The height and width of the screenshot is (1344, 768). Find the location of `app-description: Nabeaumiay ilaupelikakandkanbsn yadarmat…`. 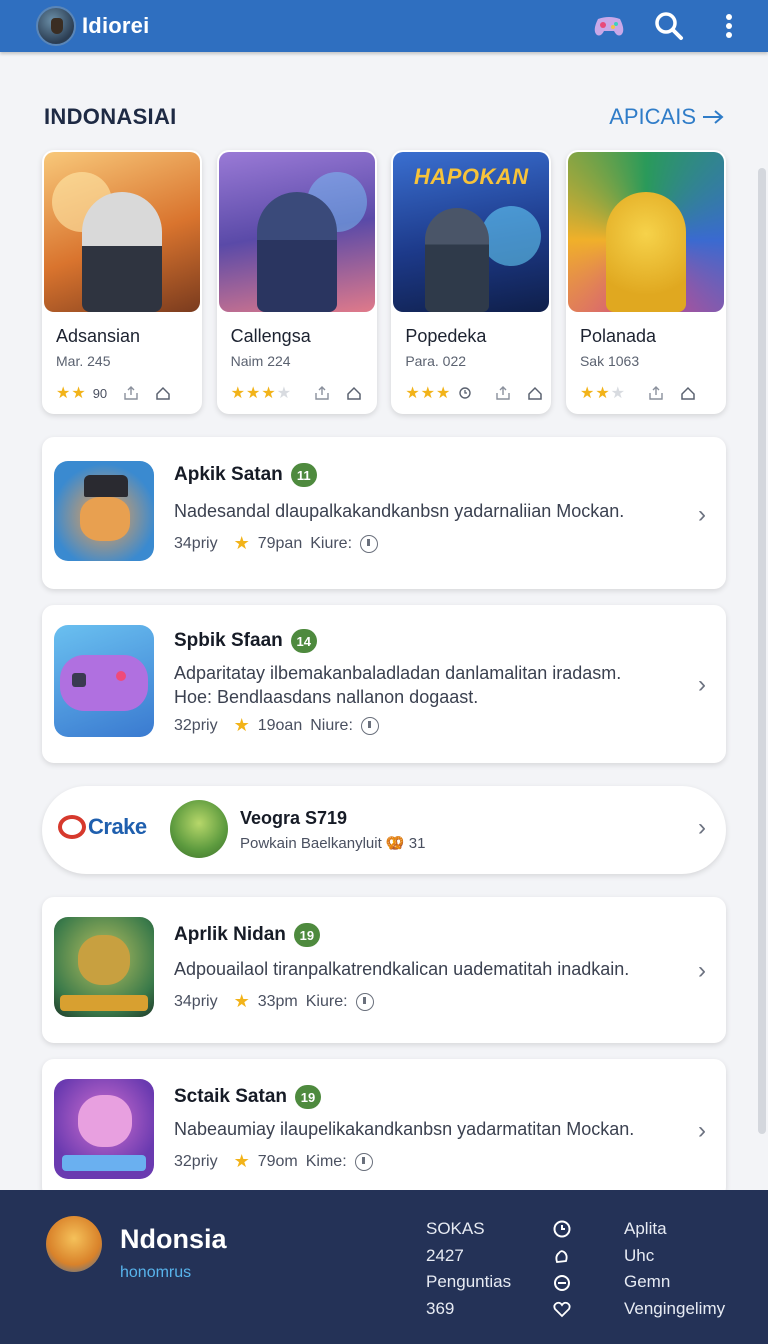

app-description: Nabeaumiay ilaupelikakandkanbsn yadarmat… is located at coordinates (404, 1129).